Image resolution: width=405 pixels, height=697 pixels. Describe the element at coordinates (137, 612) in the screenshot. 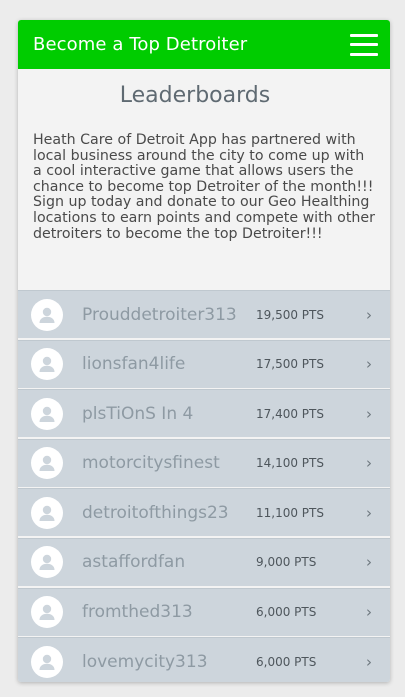

I see `username: fromthed313` at that location.